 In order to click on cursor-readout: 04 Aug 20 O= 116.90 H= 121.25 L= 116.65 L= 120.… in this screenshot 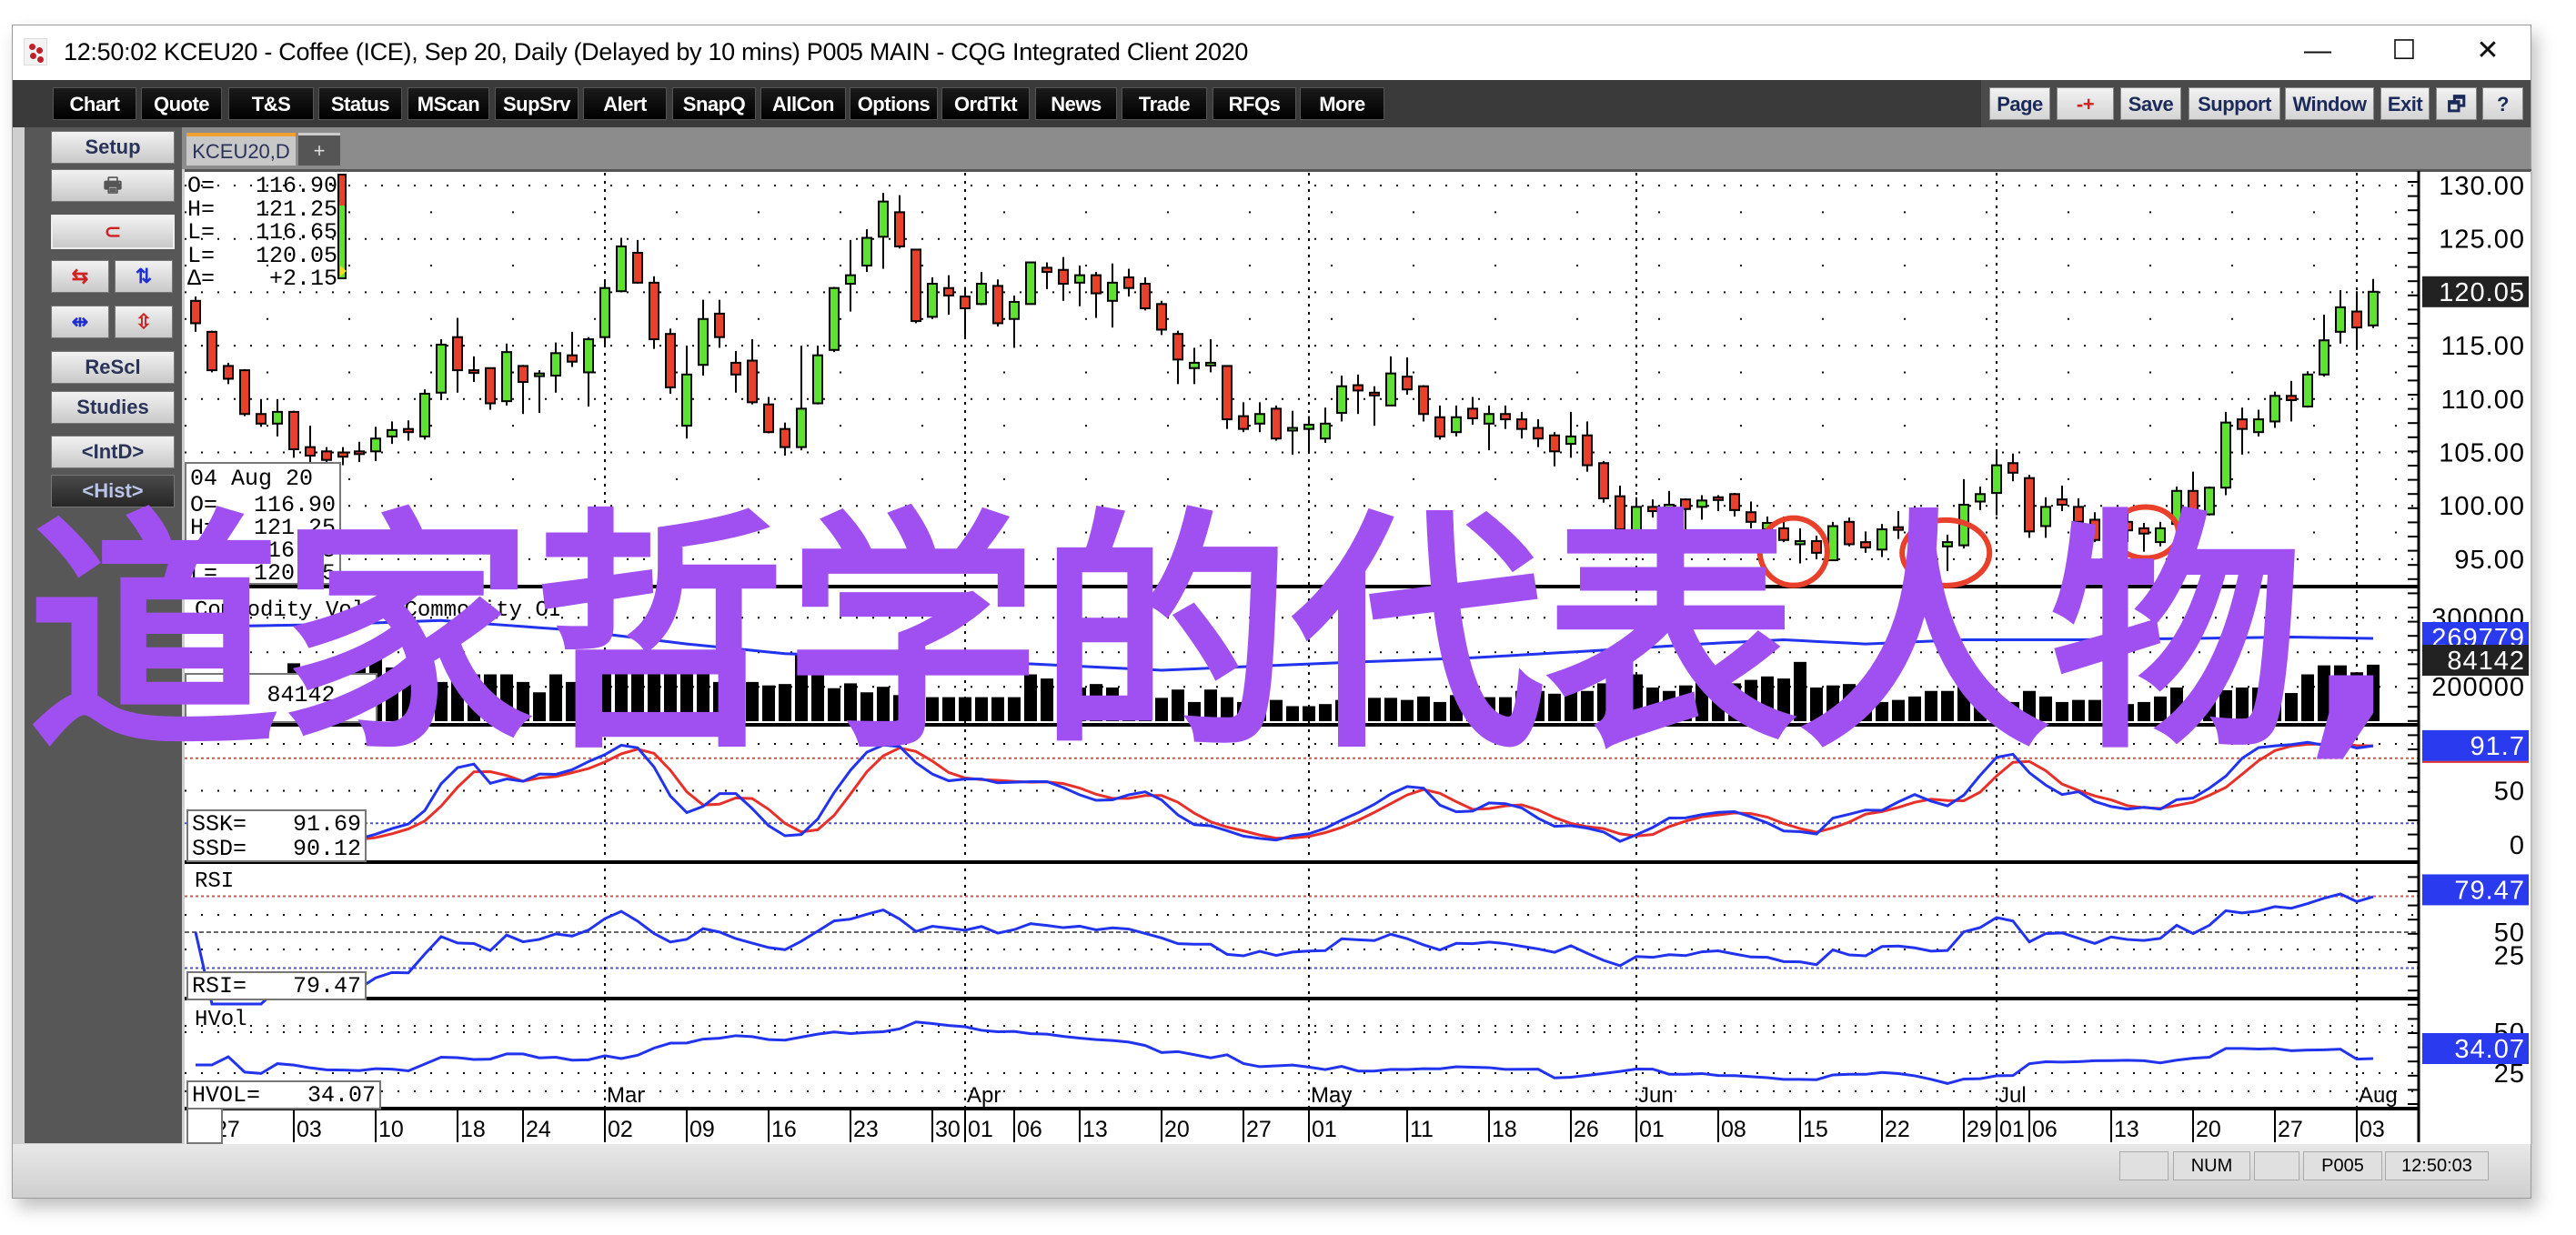, I will do `click(263, 524)`.